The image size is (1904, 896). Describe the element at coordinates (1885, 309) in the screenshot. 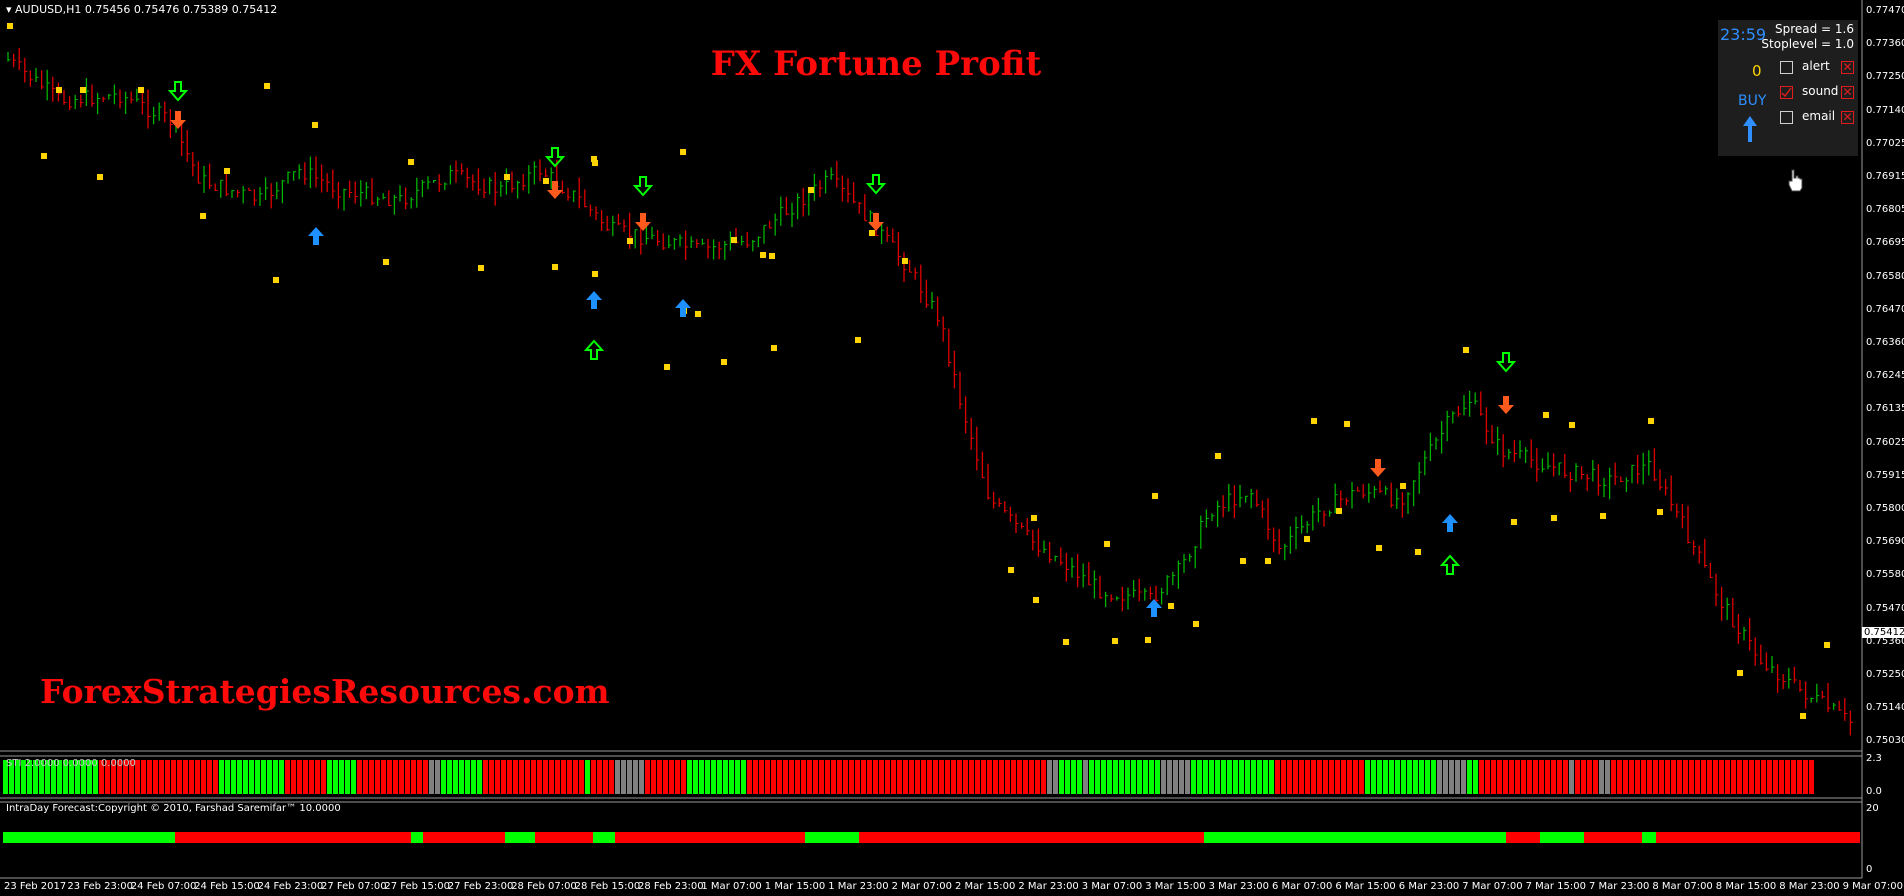

I see `price-axis-label: 0.76470` at that location.